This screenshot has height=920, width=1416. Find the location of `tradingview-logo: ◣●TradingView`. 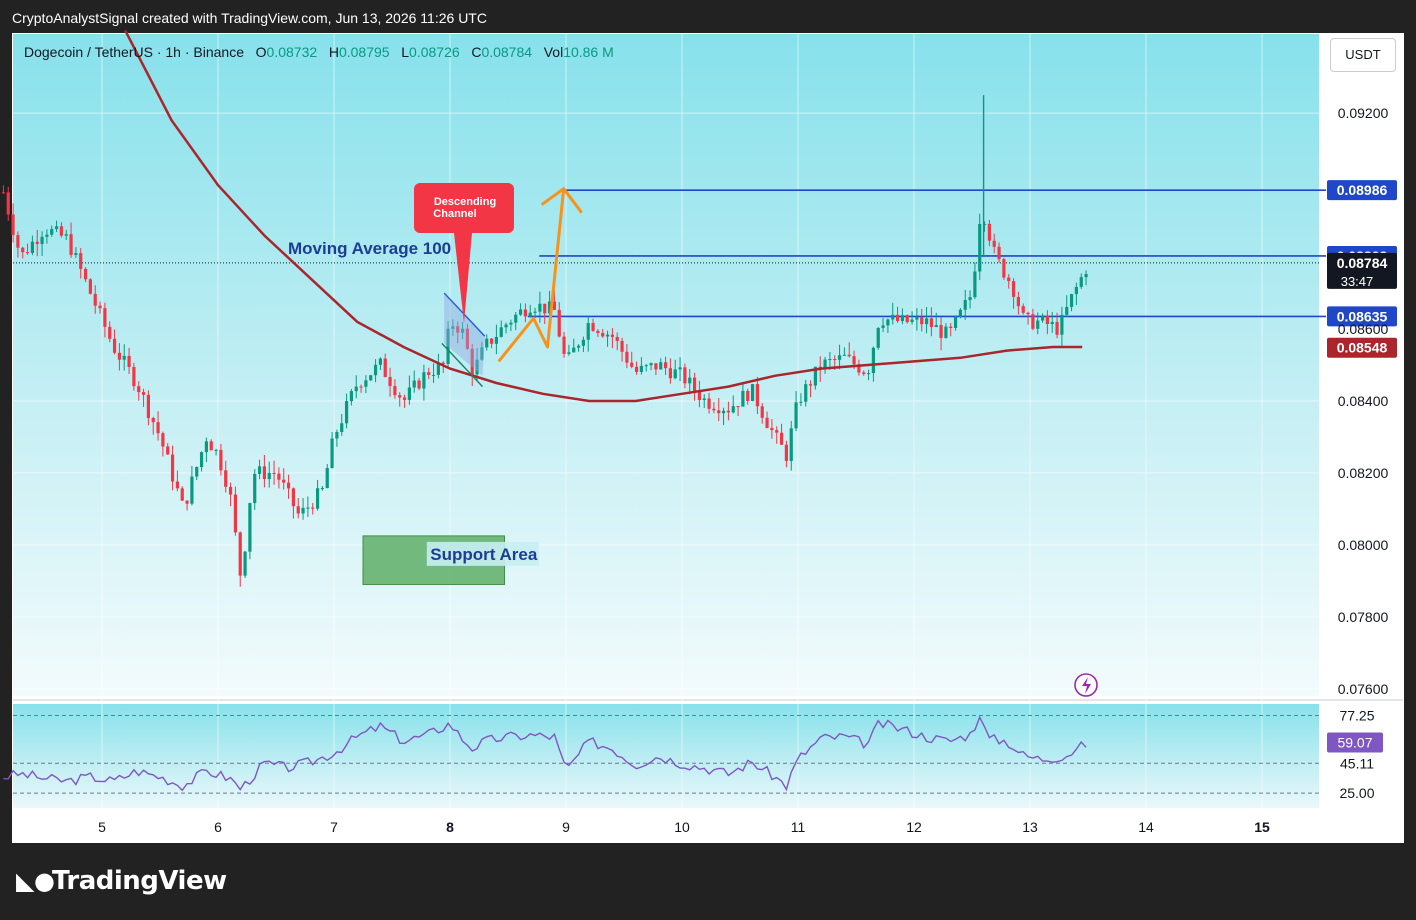

tradingview-logo: ◣●TradingView is located at coordinates (121, 881).